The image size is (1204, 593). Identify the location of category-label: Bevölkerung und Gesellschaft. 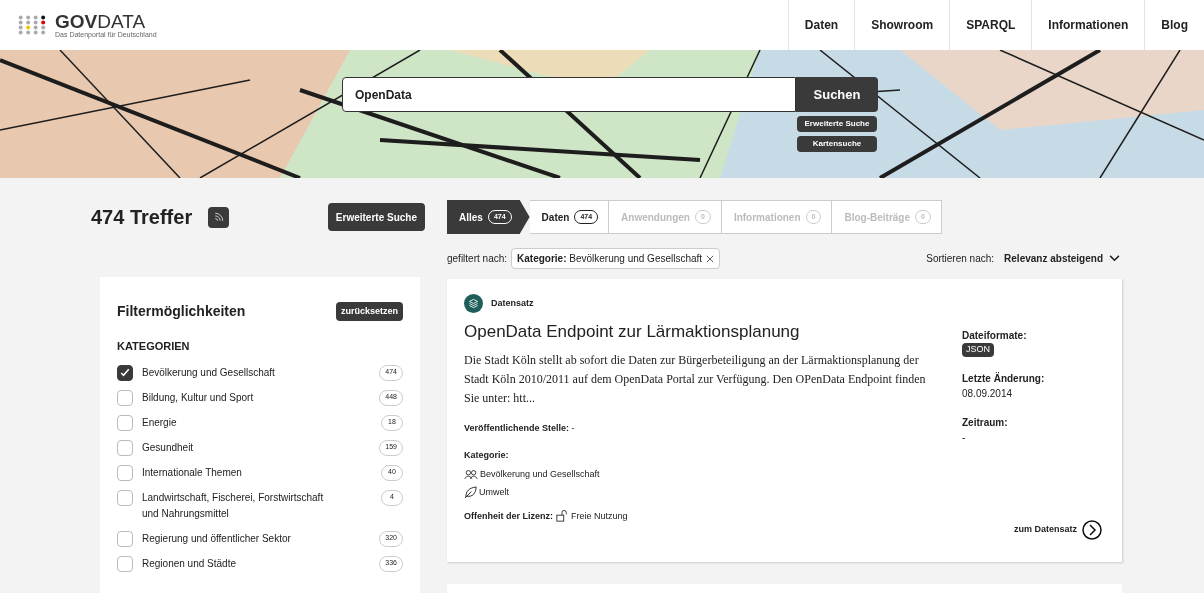
(242, 372).